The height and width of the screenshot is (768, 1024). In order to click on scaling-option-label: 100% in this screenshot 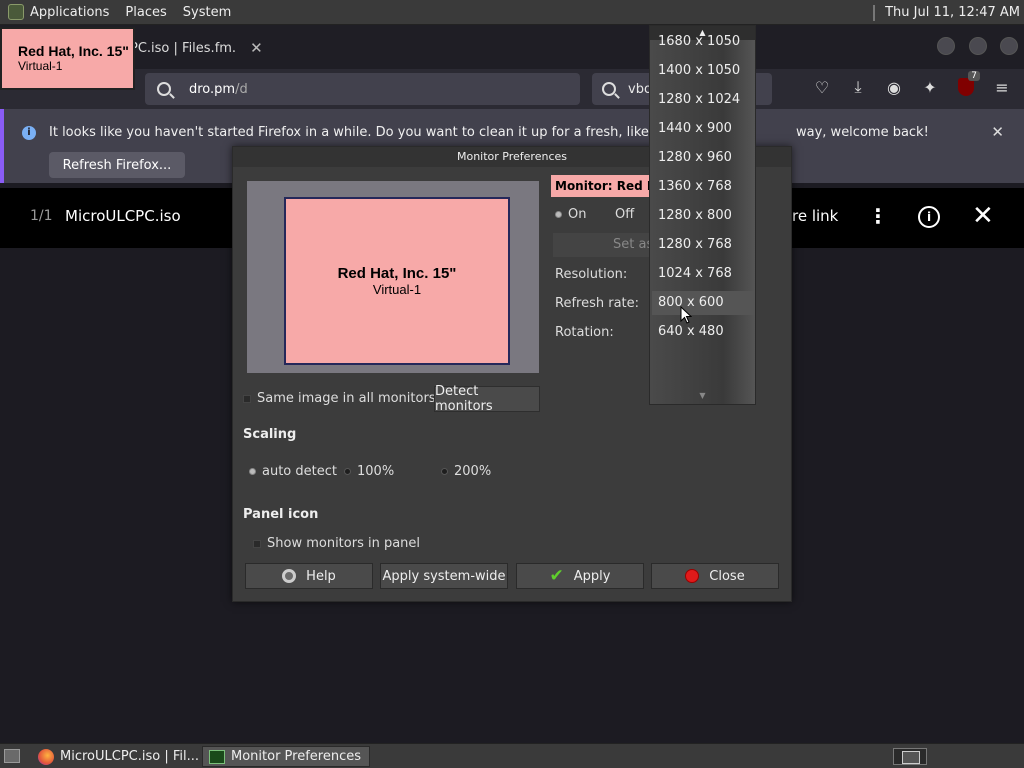, I will do `click(376, 471)`.